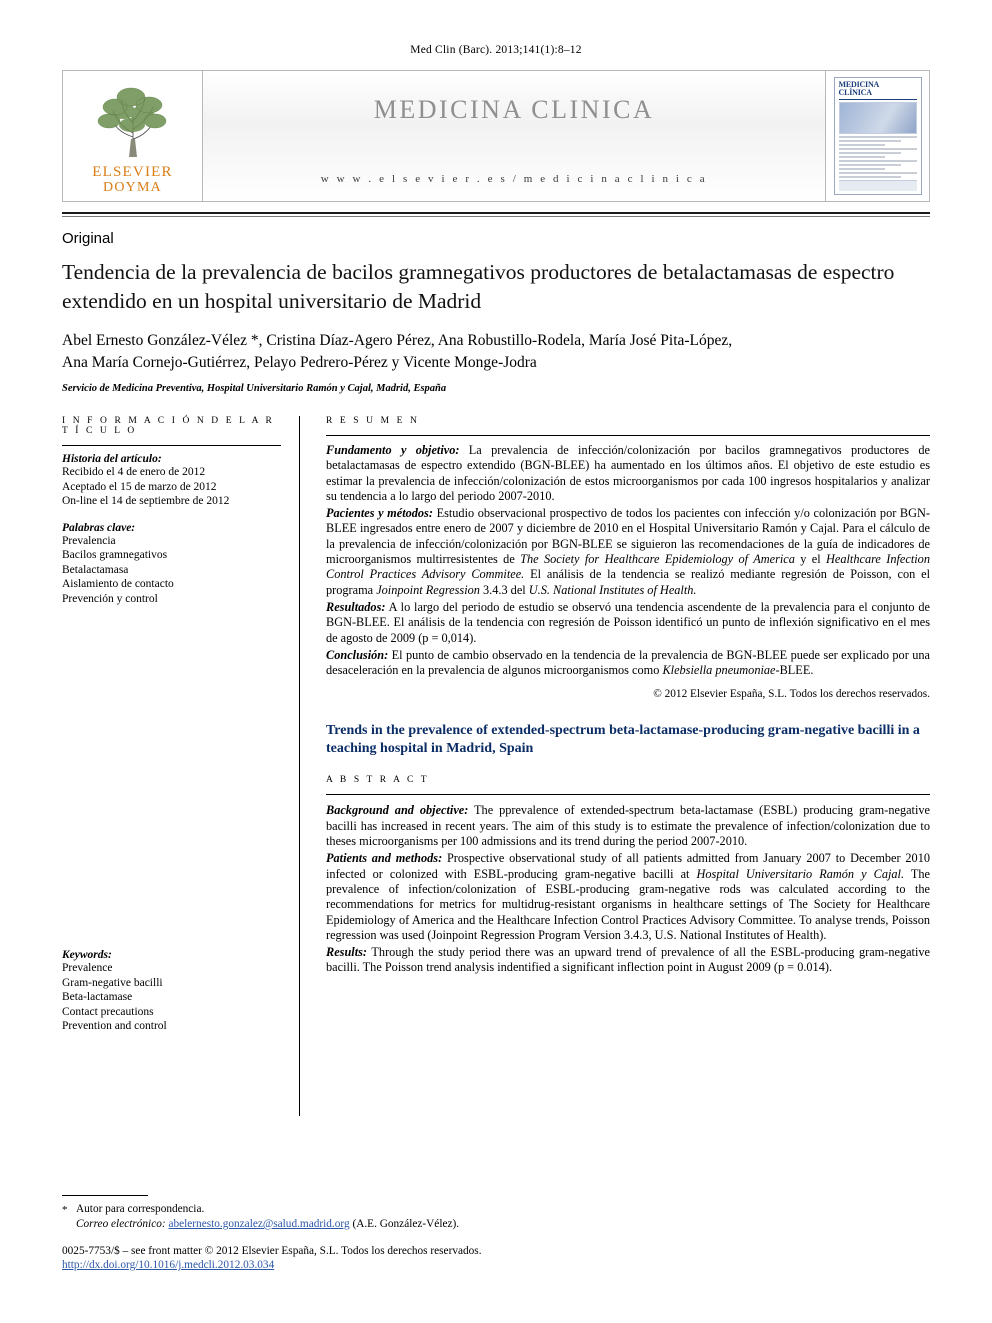 Image resolution: width=992 pixels, height=1323 pixels. I want to click on resumen-lead-objective: Fundamento y objetivo:, so click(393, 450).